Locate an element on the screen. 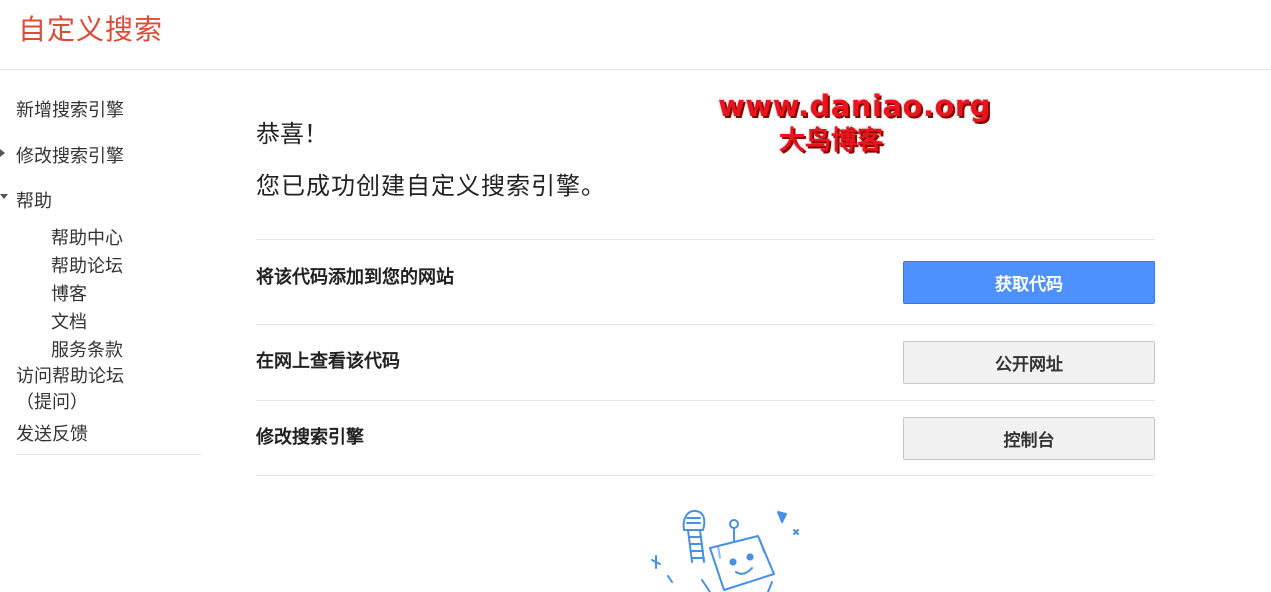  sidebar-item-label: 帮助 is located at coordinates (34, 201).